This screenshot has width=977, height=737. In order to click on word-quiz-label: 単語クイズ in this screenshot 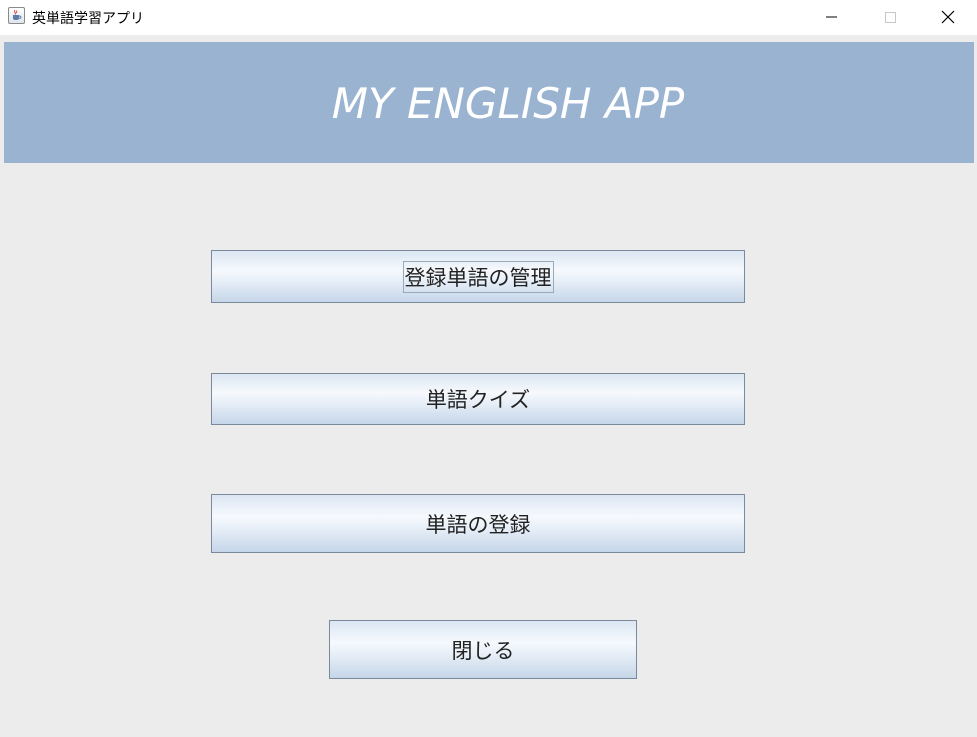, I will do `click(478, 400)`.